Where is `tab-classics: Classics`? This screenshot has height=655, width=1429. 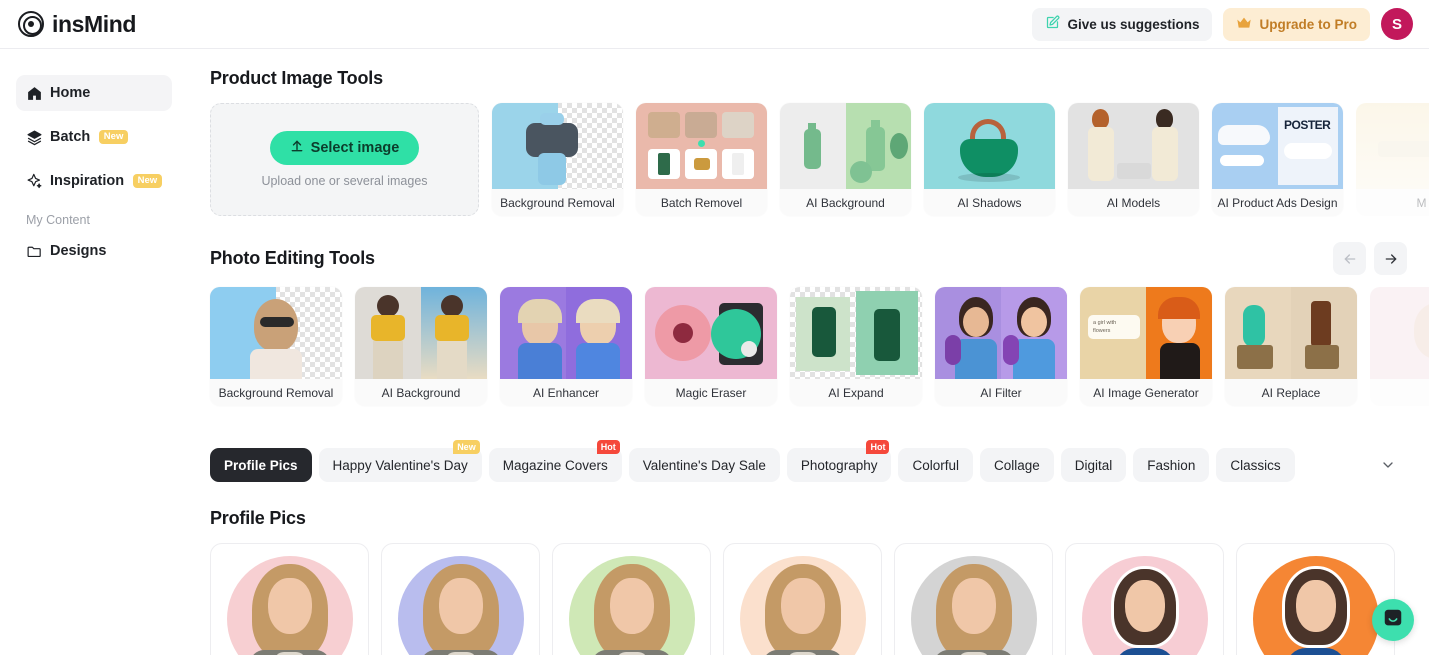 tab-classics: Classics is located at coordinates (1255, 465).